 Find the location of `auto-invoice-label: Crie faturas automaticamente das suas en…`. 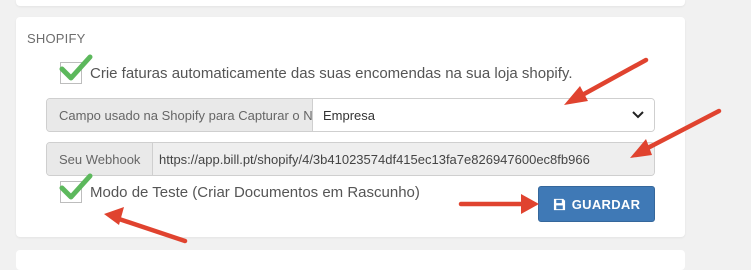

auto-invoice-label: Crie faturas automaticamente das suas en… is located at coordinates (331, 73).